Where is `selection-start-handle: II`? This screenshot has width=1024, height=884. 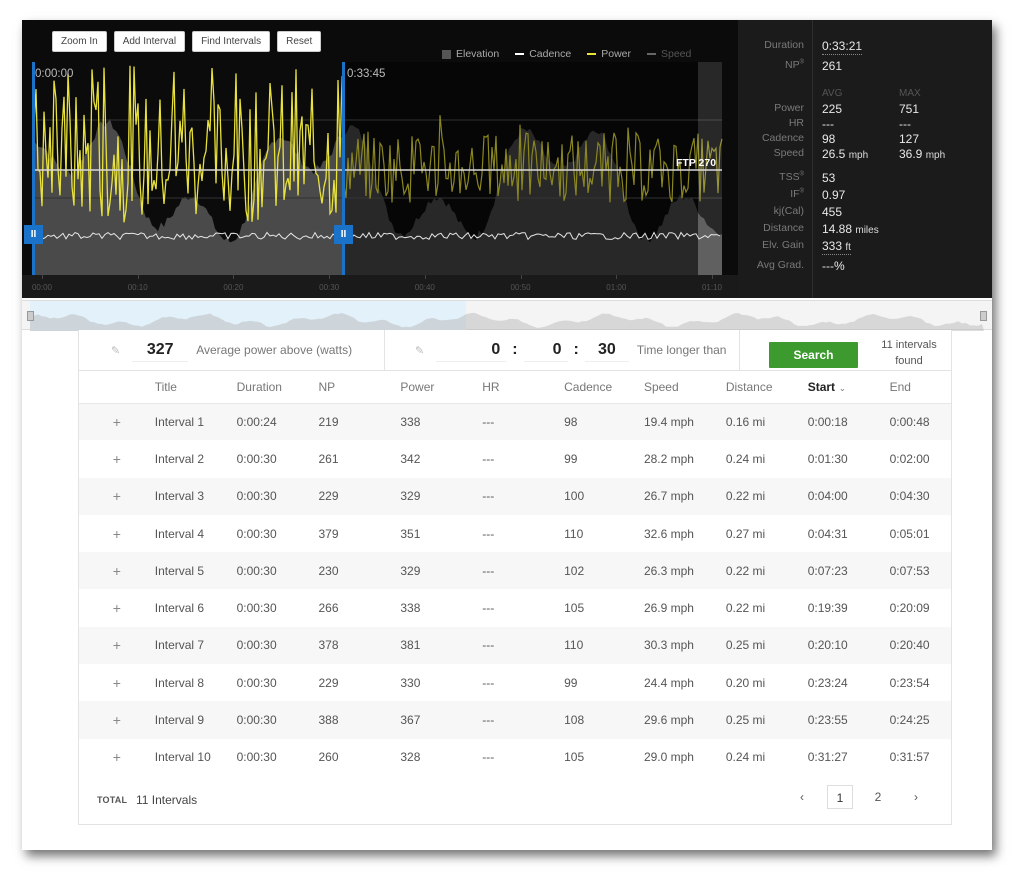
selection-start-handle: II is located at coordinates (33, 234).